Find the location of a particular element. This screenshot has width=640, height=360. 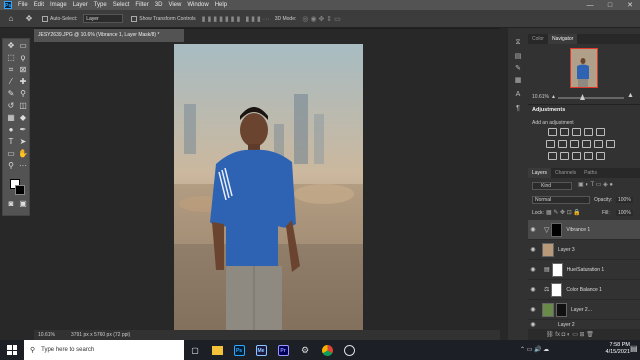

chrome-taskbar-icon is located at coordinates (327, 350).